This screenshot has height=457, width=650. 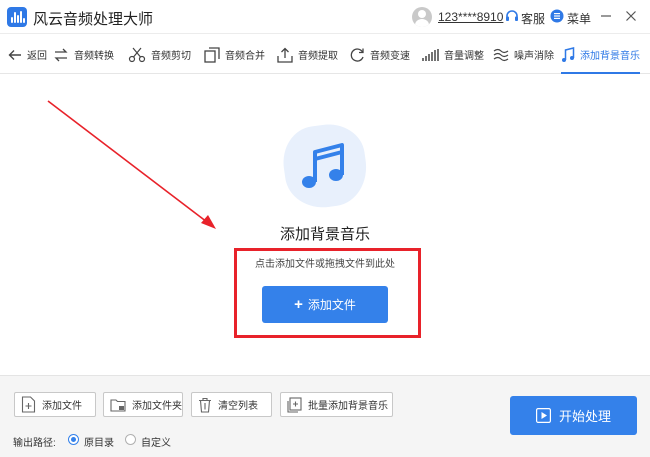 I want to click on tab-audio-extract: 音频提取, so click(x=307, y=54).